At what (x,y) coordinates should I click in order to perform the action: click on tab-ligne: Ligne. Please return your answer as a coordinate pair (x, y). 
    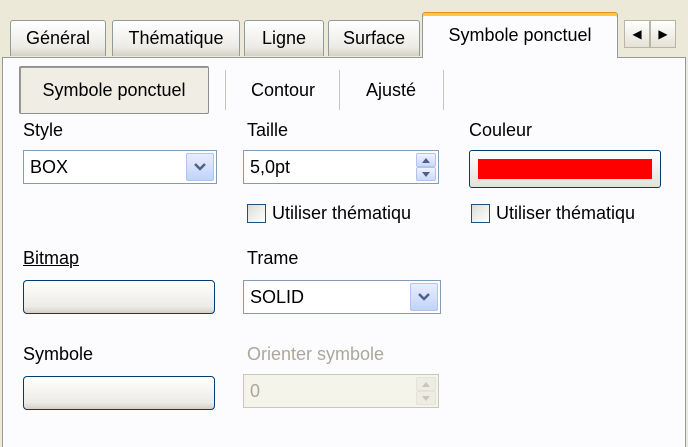
    Looking at the image, I should click on (284, 38).